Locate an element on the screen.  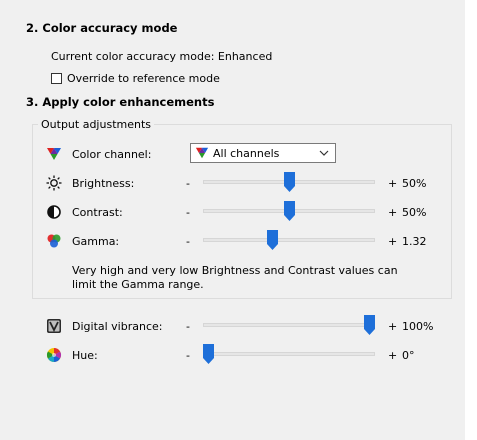
brightness-value: 50% is located at coordinates (414, 183).